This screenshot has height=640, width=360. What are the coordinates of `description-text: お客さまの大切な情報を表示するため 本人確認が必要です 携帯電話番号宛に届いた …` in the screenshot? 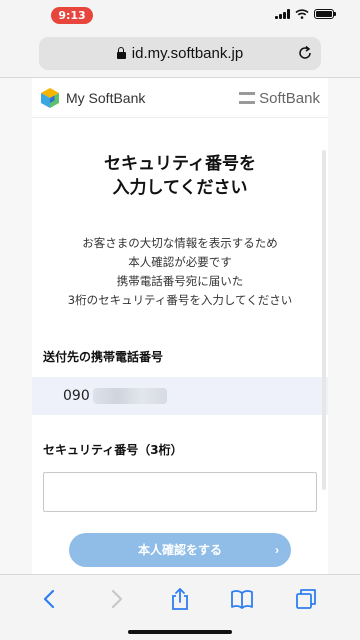 It's located at (180, 271).